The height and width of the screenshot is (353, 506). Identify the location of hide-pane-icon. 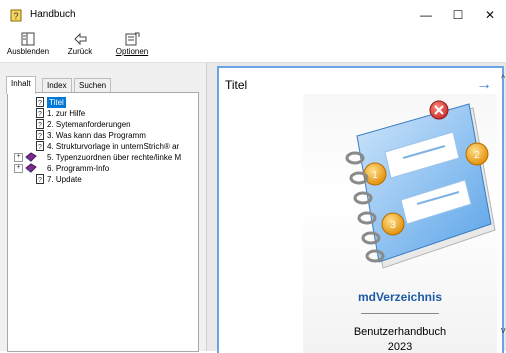
(28, 39).